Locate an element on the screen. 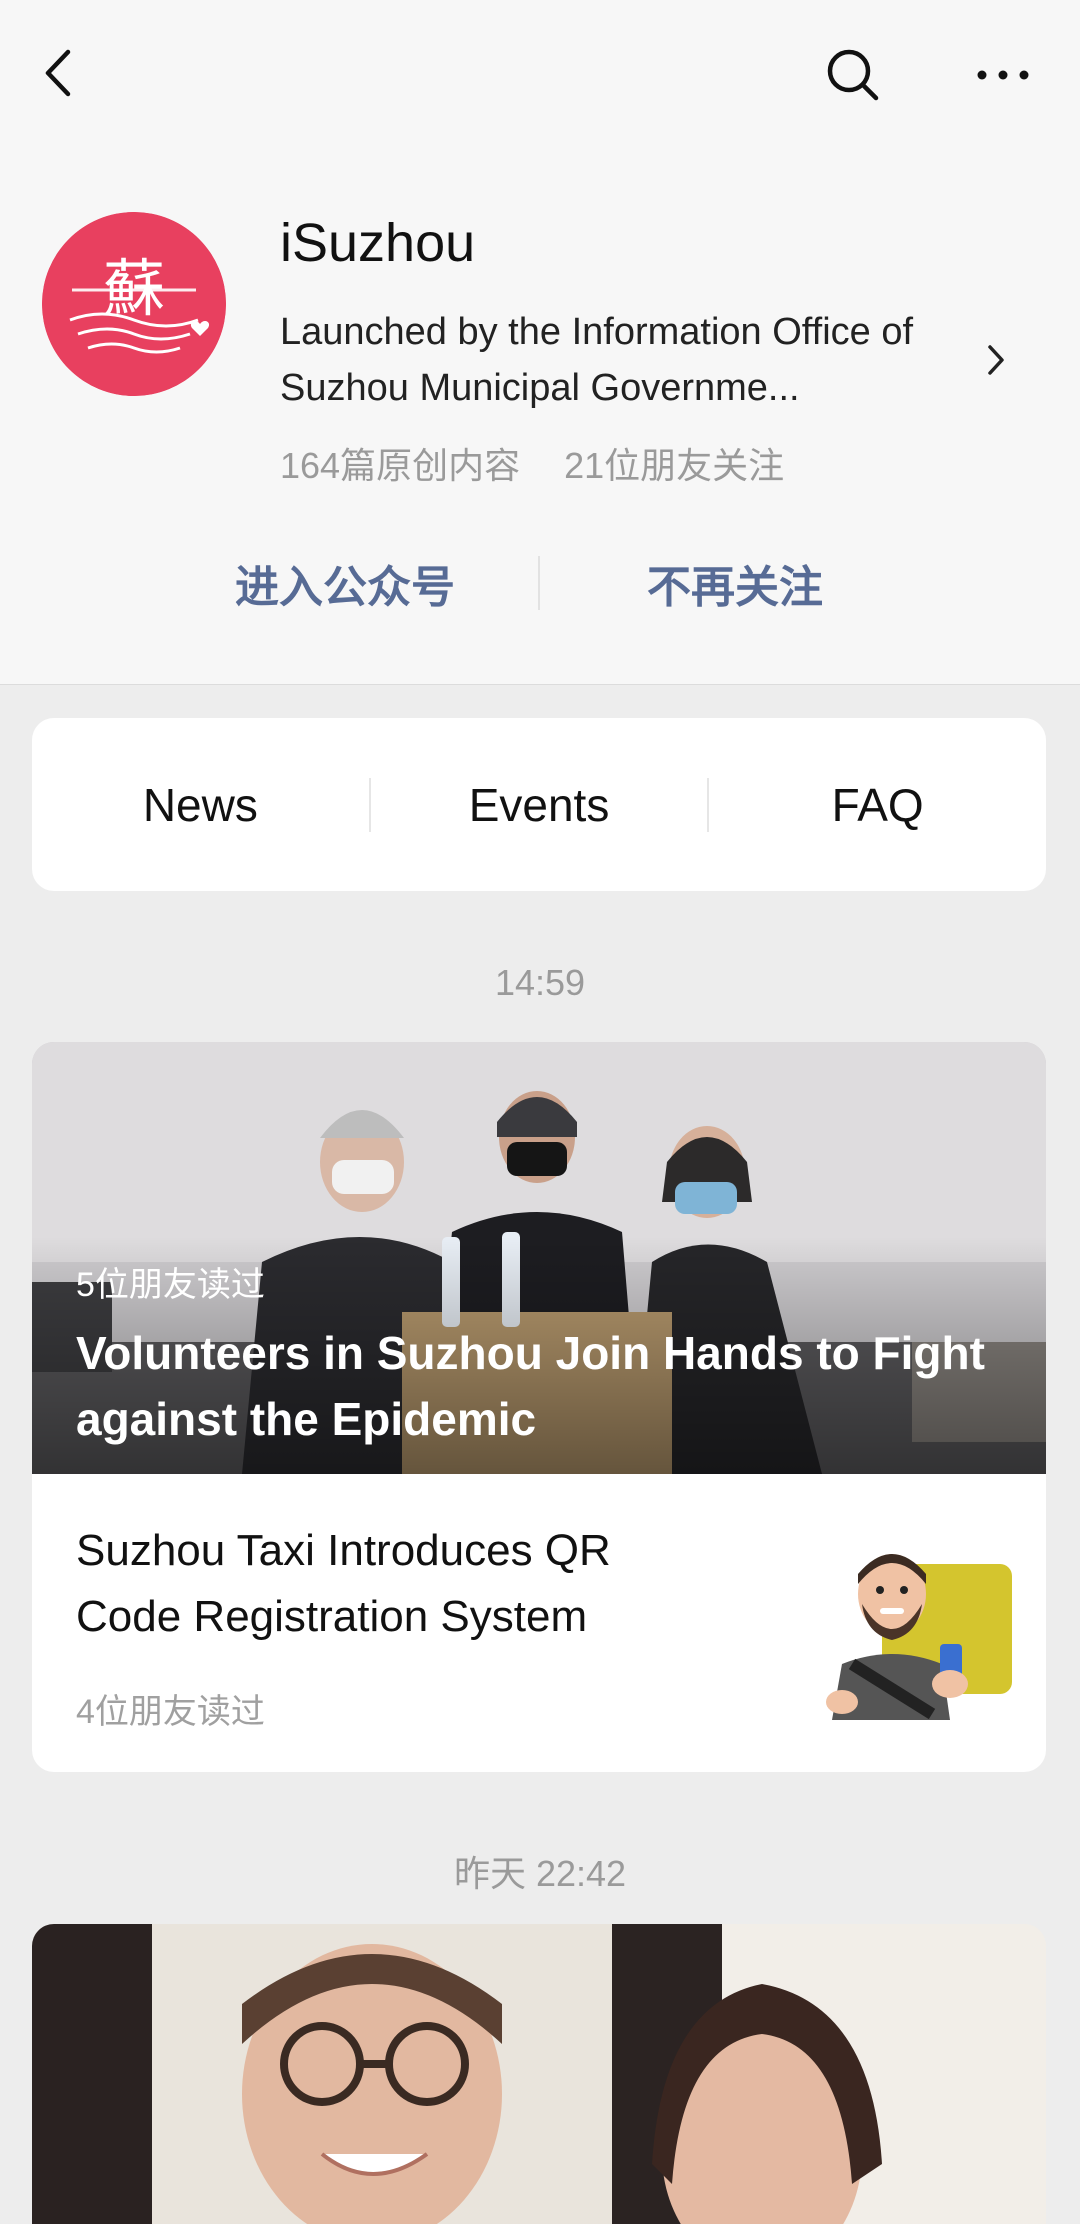 This screenshot has width=1080, height=2224. friends-following: 21位朋友关注 is located at coordinates (674, 465).